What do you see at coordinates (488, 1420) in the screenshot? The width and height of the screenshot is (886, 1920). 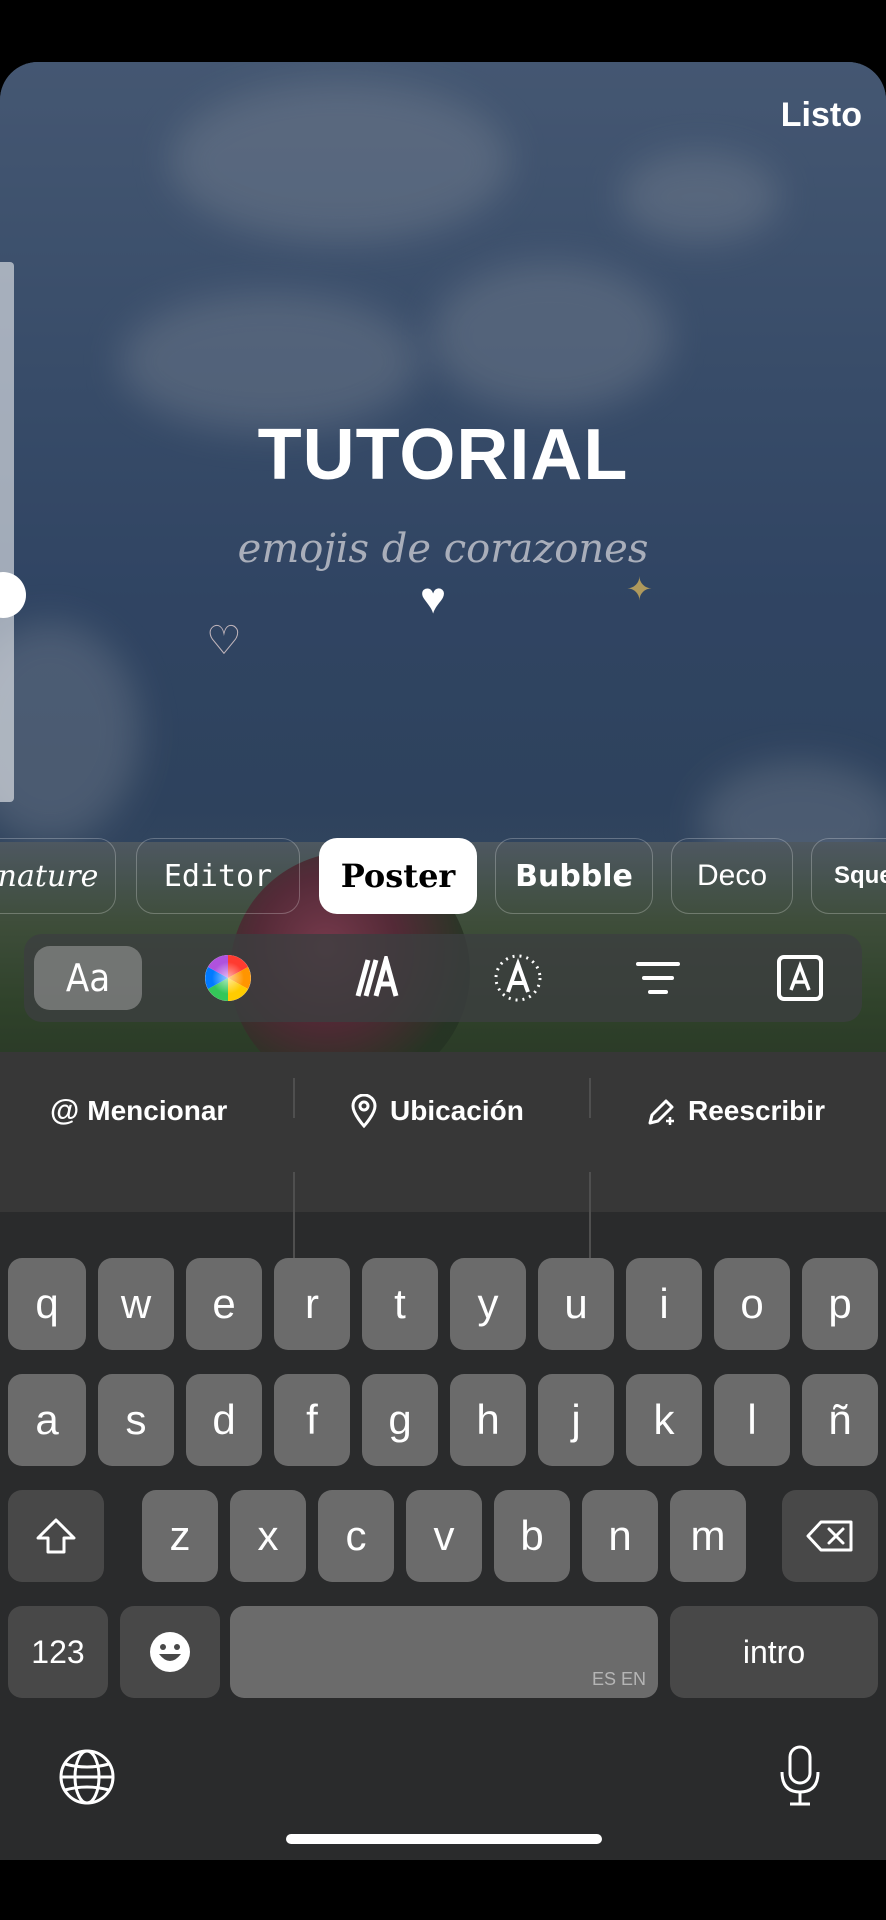 I see `key-h: h` at bounding box center [488, 1420].